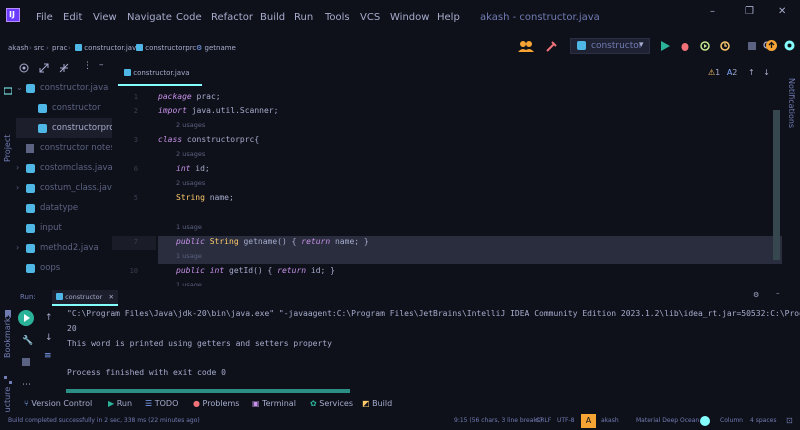 This screenshot has height=430, width=800. I want to click on breadcrumb-prac: prac, so click(59, 48).